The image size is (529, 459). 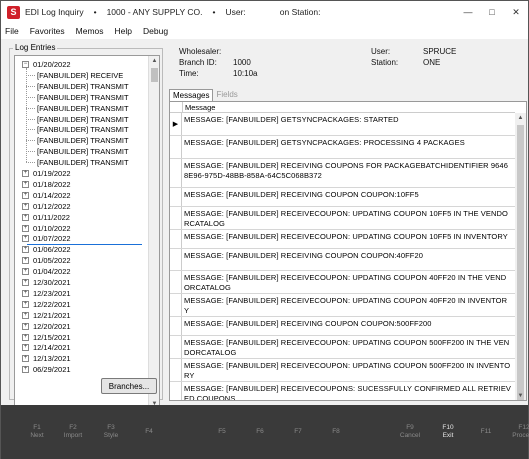 I want to click on tree-node-date: +01/06/2022, so click(x=82, y=249).